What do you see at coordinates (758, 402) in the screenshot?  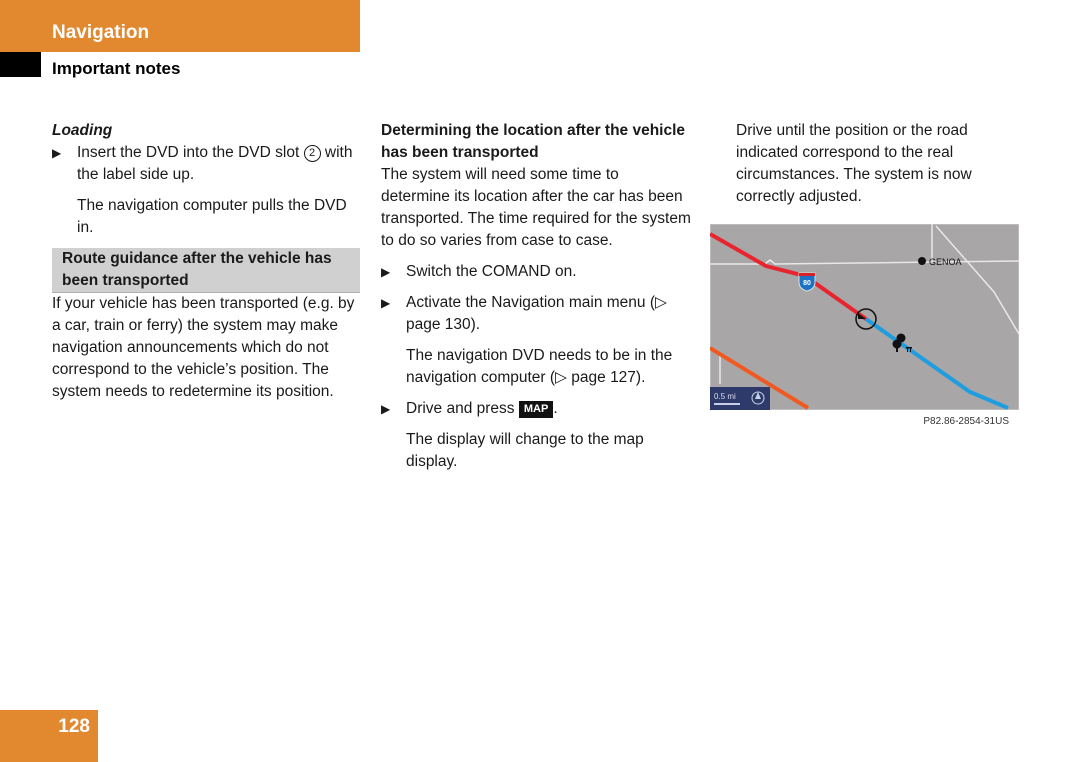 I see `svg-text: N` at bounding box center [758, 402].